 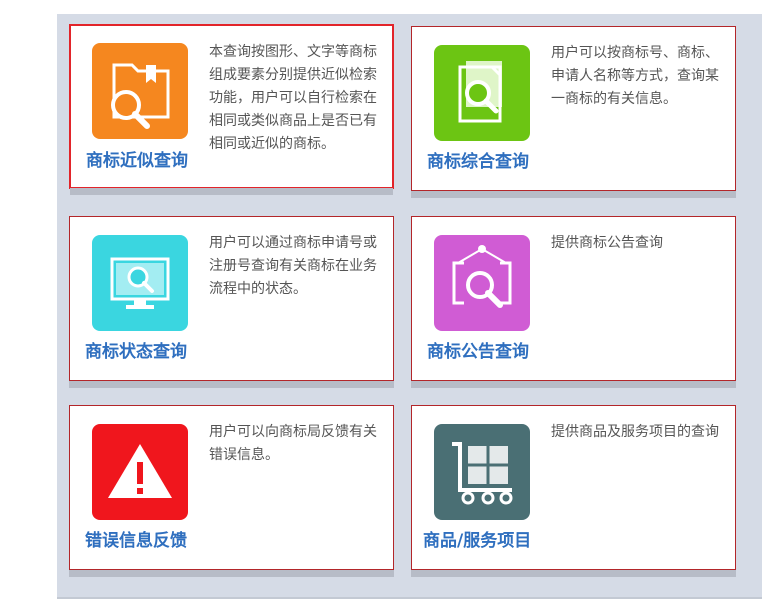 What do you see at coordinates (477, 538) in the screenshot?
I see `card-title: 商品/服务项目` at bounding box center [477, 538].